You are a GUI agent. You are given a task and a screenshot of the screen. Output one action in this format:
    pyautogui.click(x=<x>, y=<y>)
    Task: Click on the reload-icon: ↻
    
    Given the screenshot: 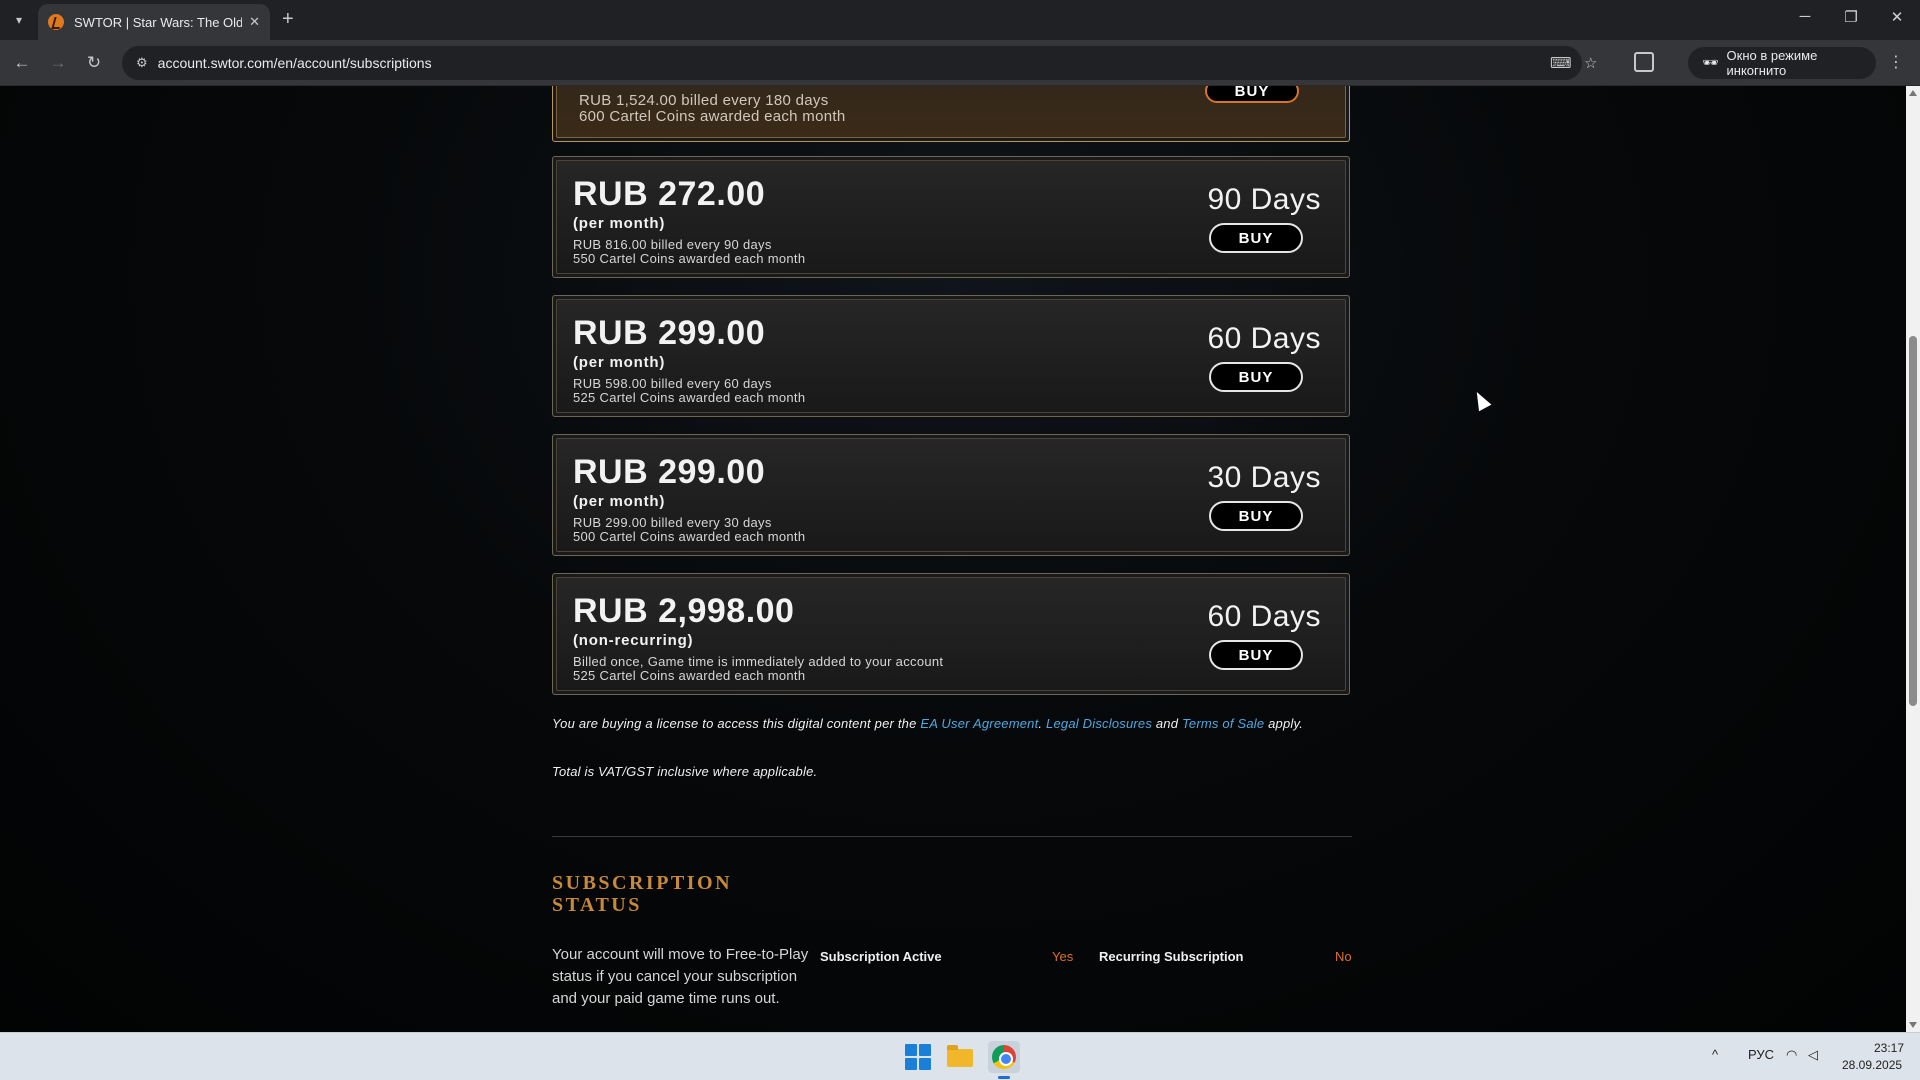 What is the action you would take?
    pyautogui.click(x=94, y=63)
    